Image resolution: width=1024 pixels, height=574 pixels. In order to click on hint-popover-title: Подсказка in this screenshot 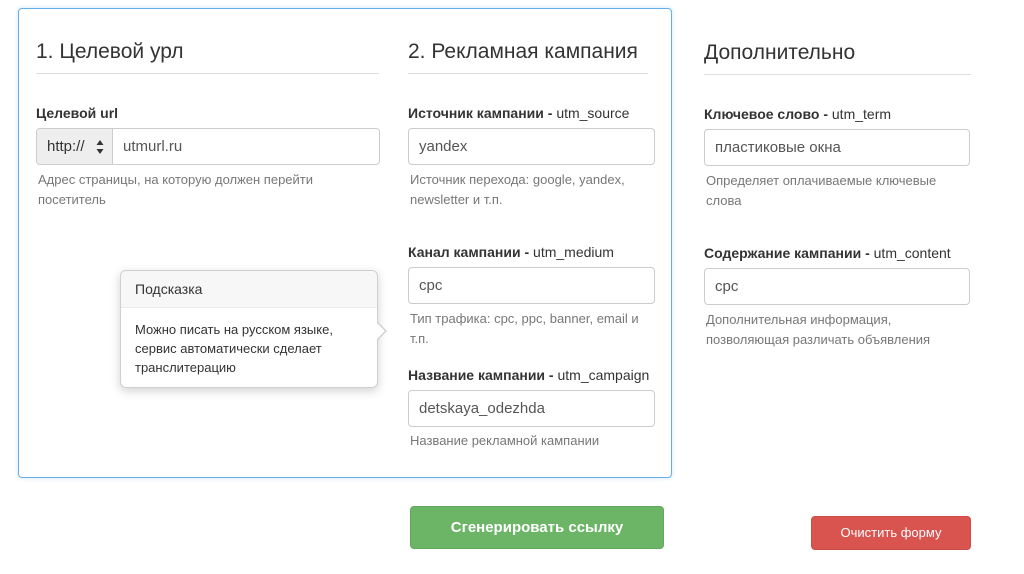, I will do `click(249, 289)`.